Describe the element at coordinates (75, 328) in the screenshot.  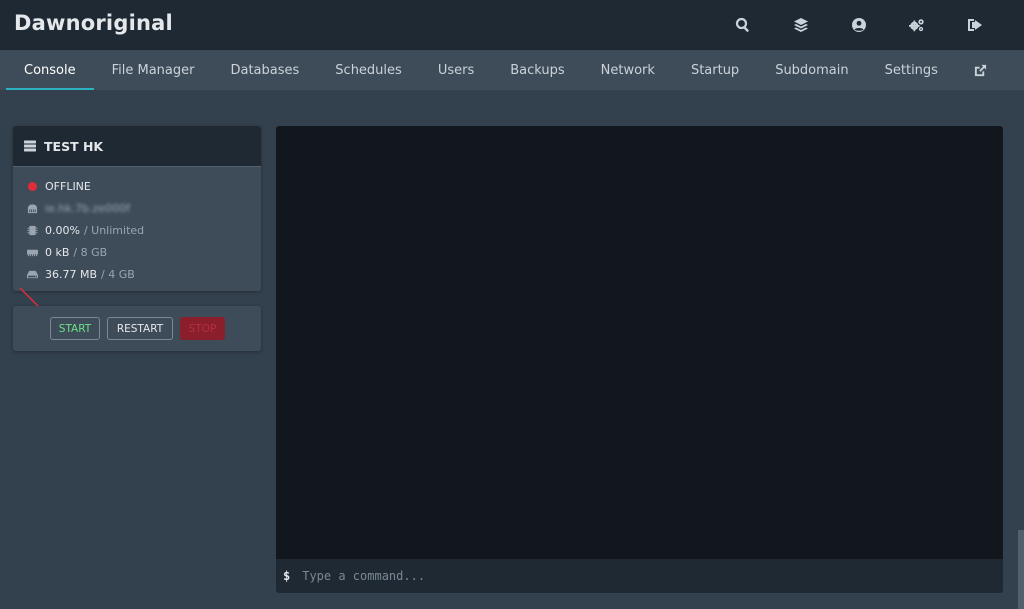
I see `start-button: START` at that location.